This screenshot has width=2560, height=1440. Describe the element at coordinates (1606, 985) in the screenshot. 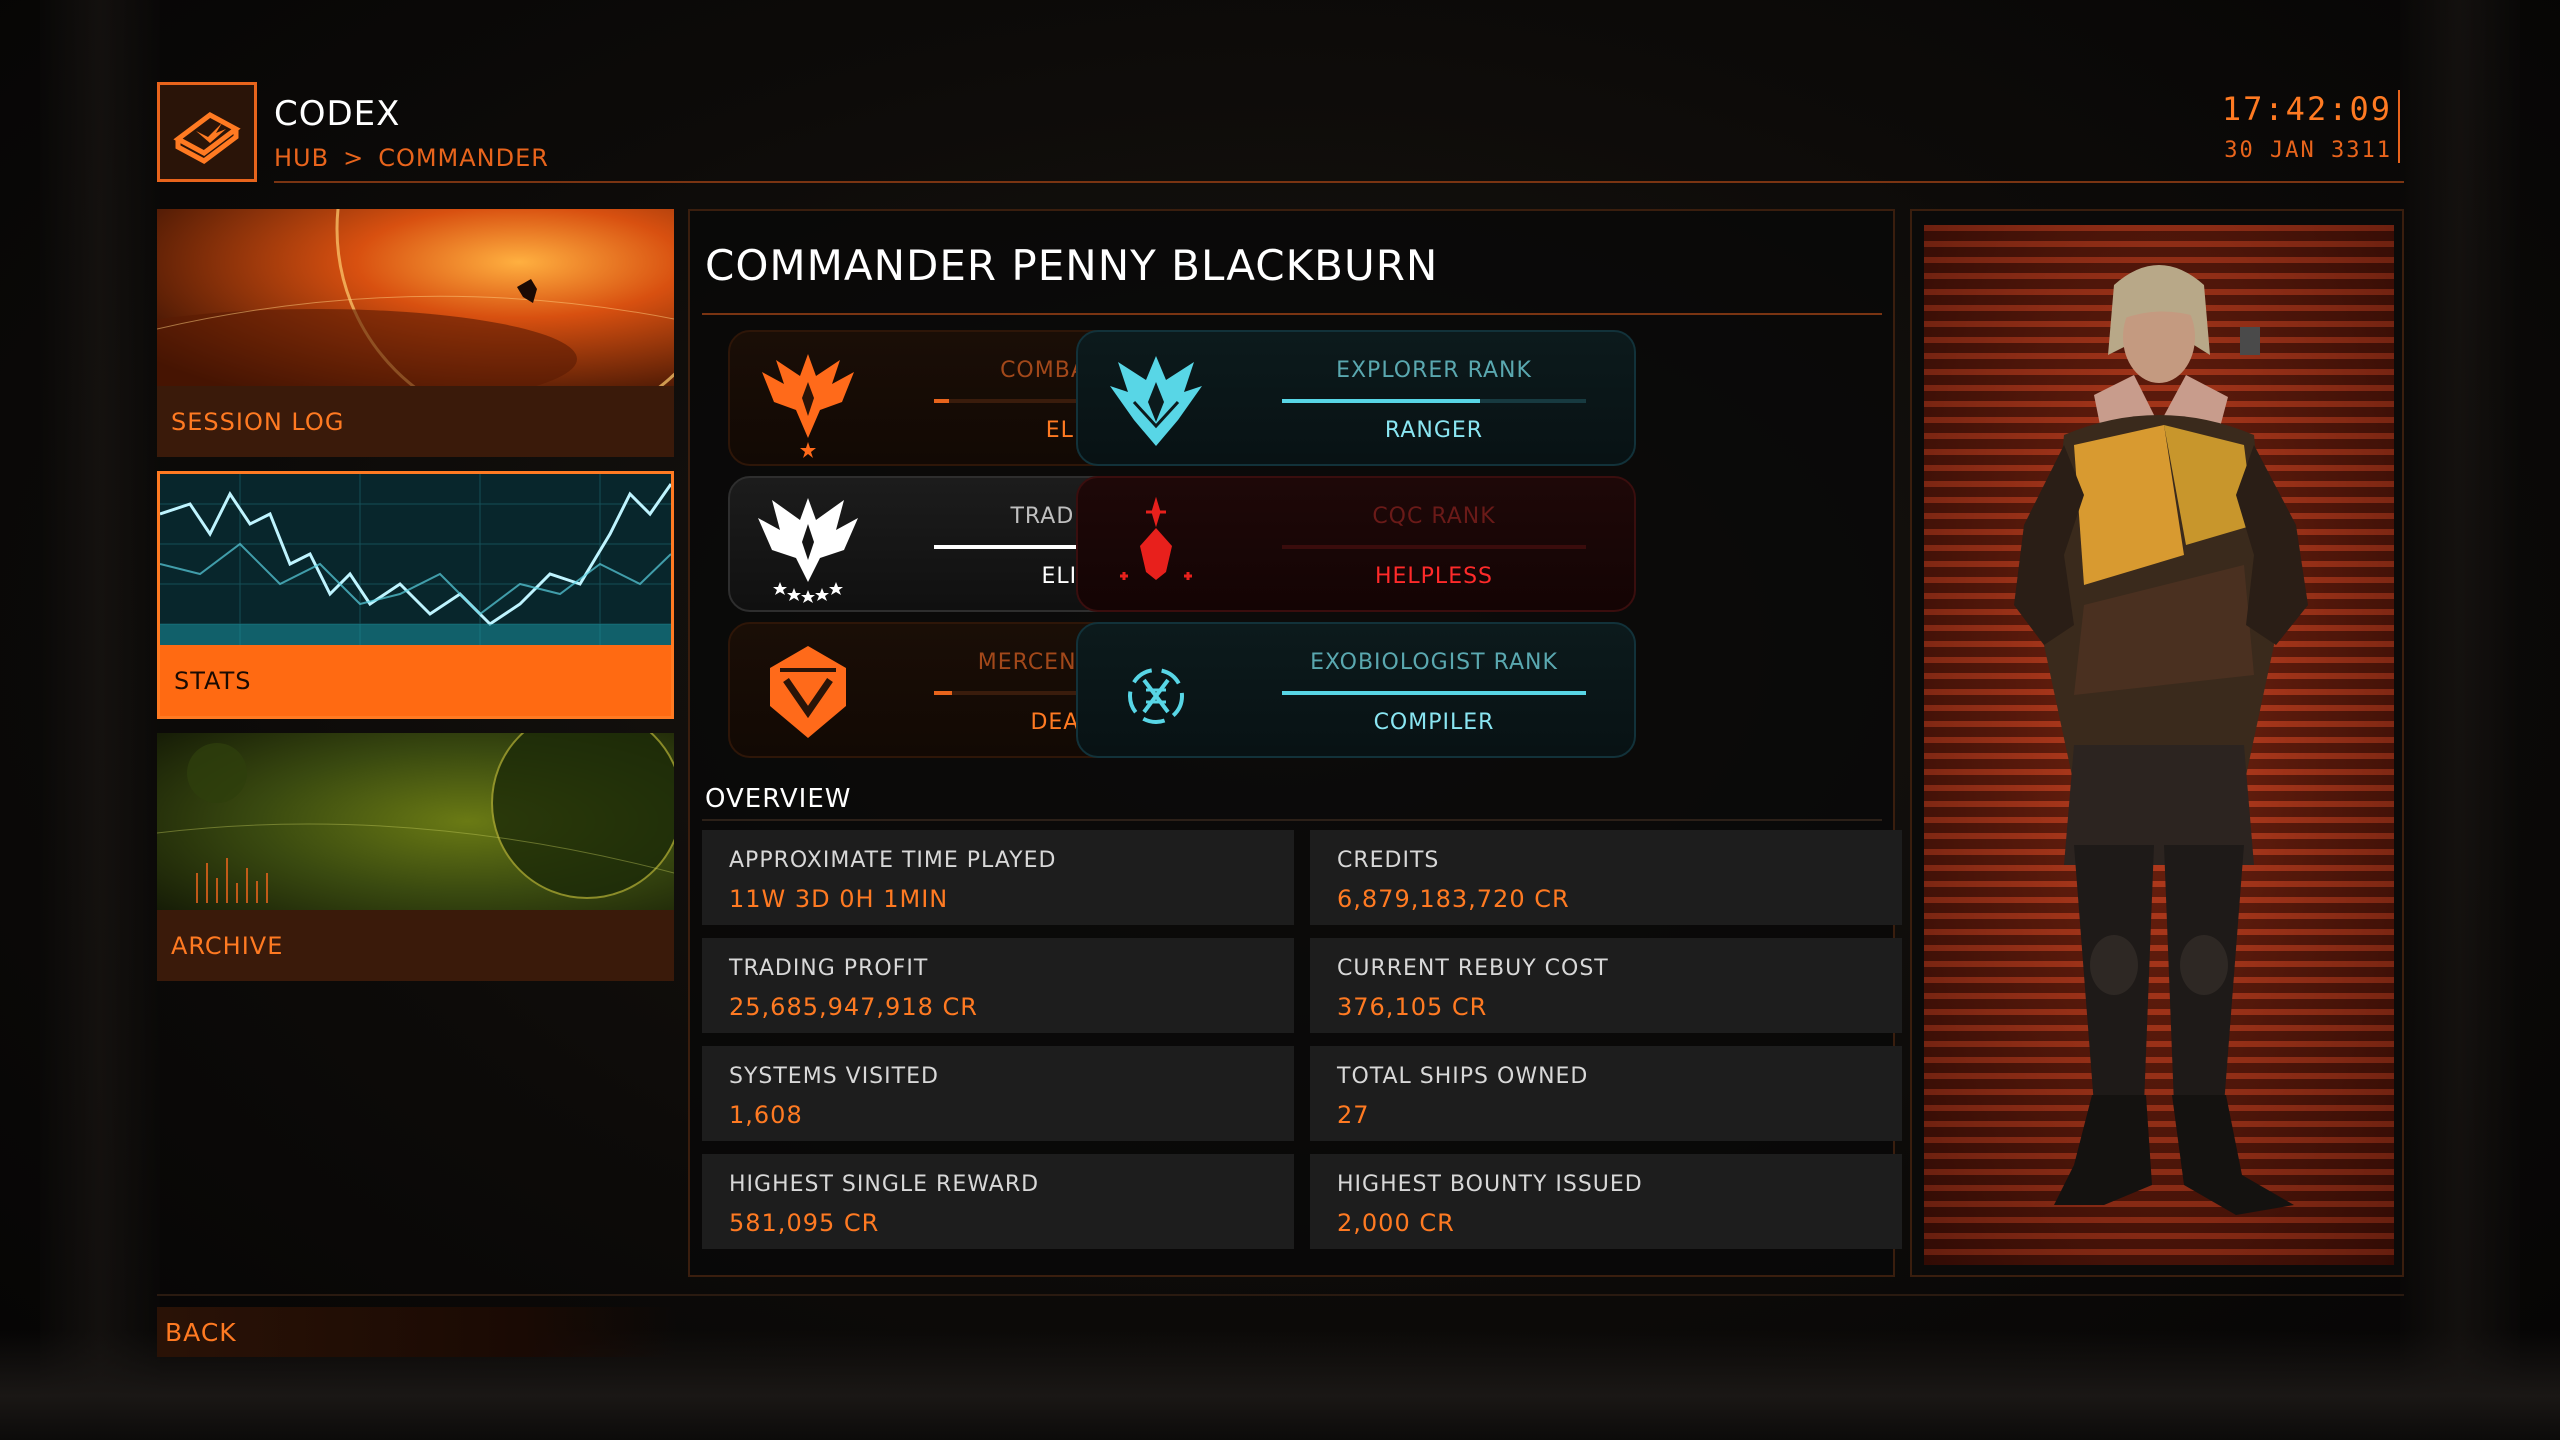

I see `stat-rebuy-cost: CURRENT REBUY COST 376,105 CR` at that location.